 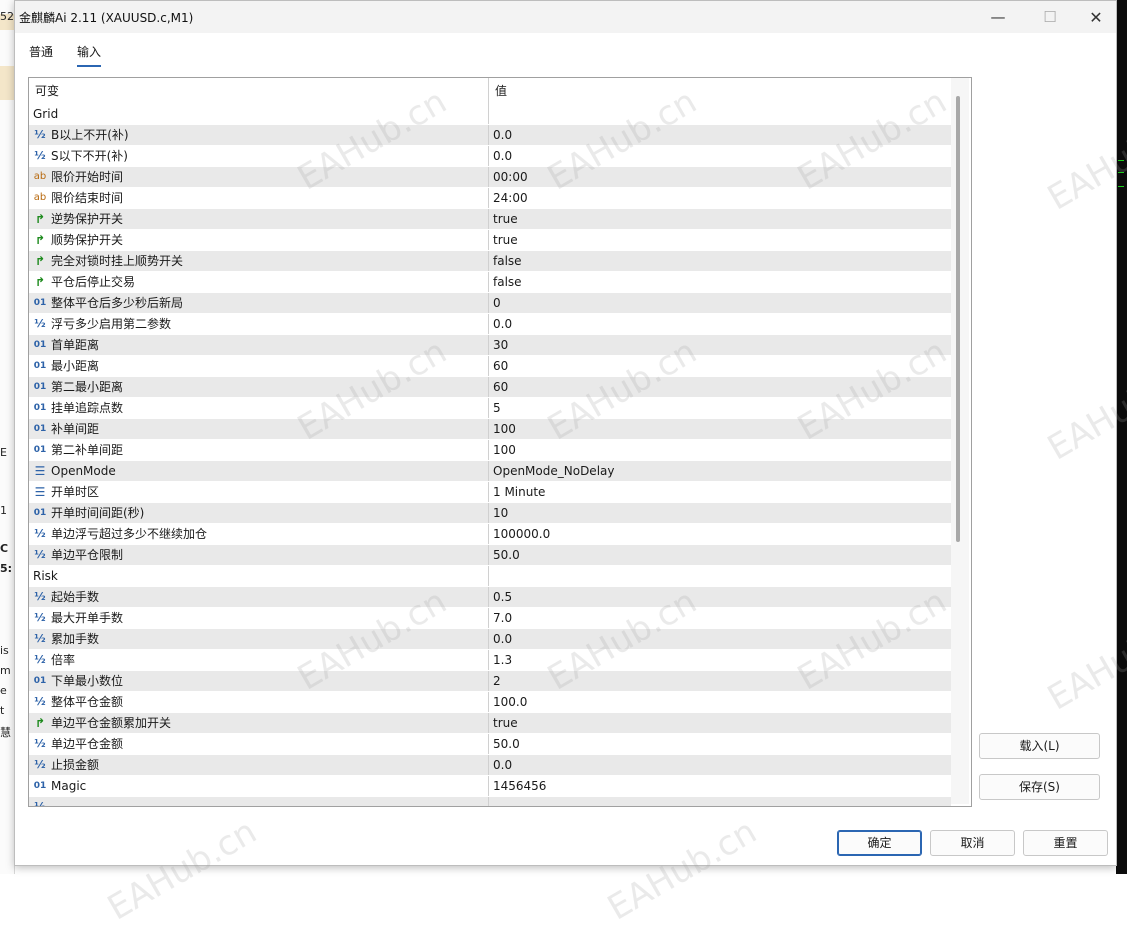 I want to click on table-row: ½ S以下不开(补) 0.0, so click(x=490, y=156).